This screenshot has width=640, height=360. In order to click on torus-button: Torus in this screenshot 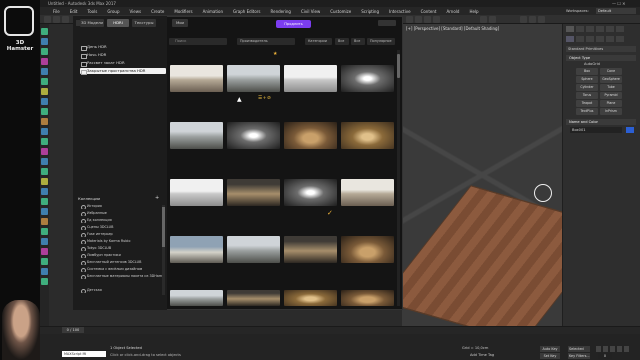, I will do `click(587, 95)`.